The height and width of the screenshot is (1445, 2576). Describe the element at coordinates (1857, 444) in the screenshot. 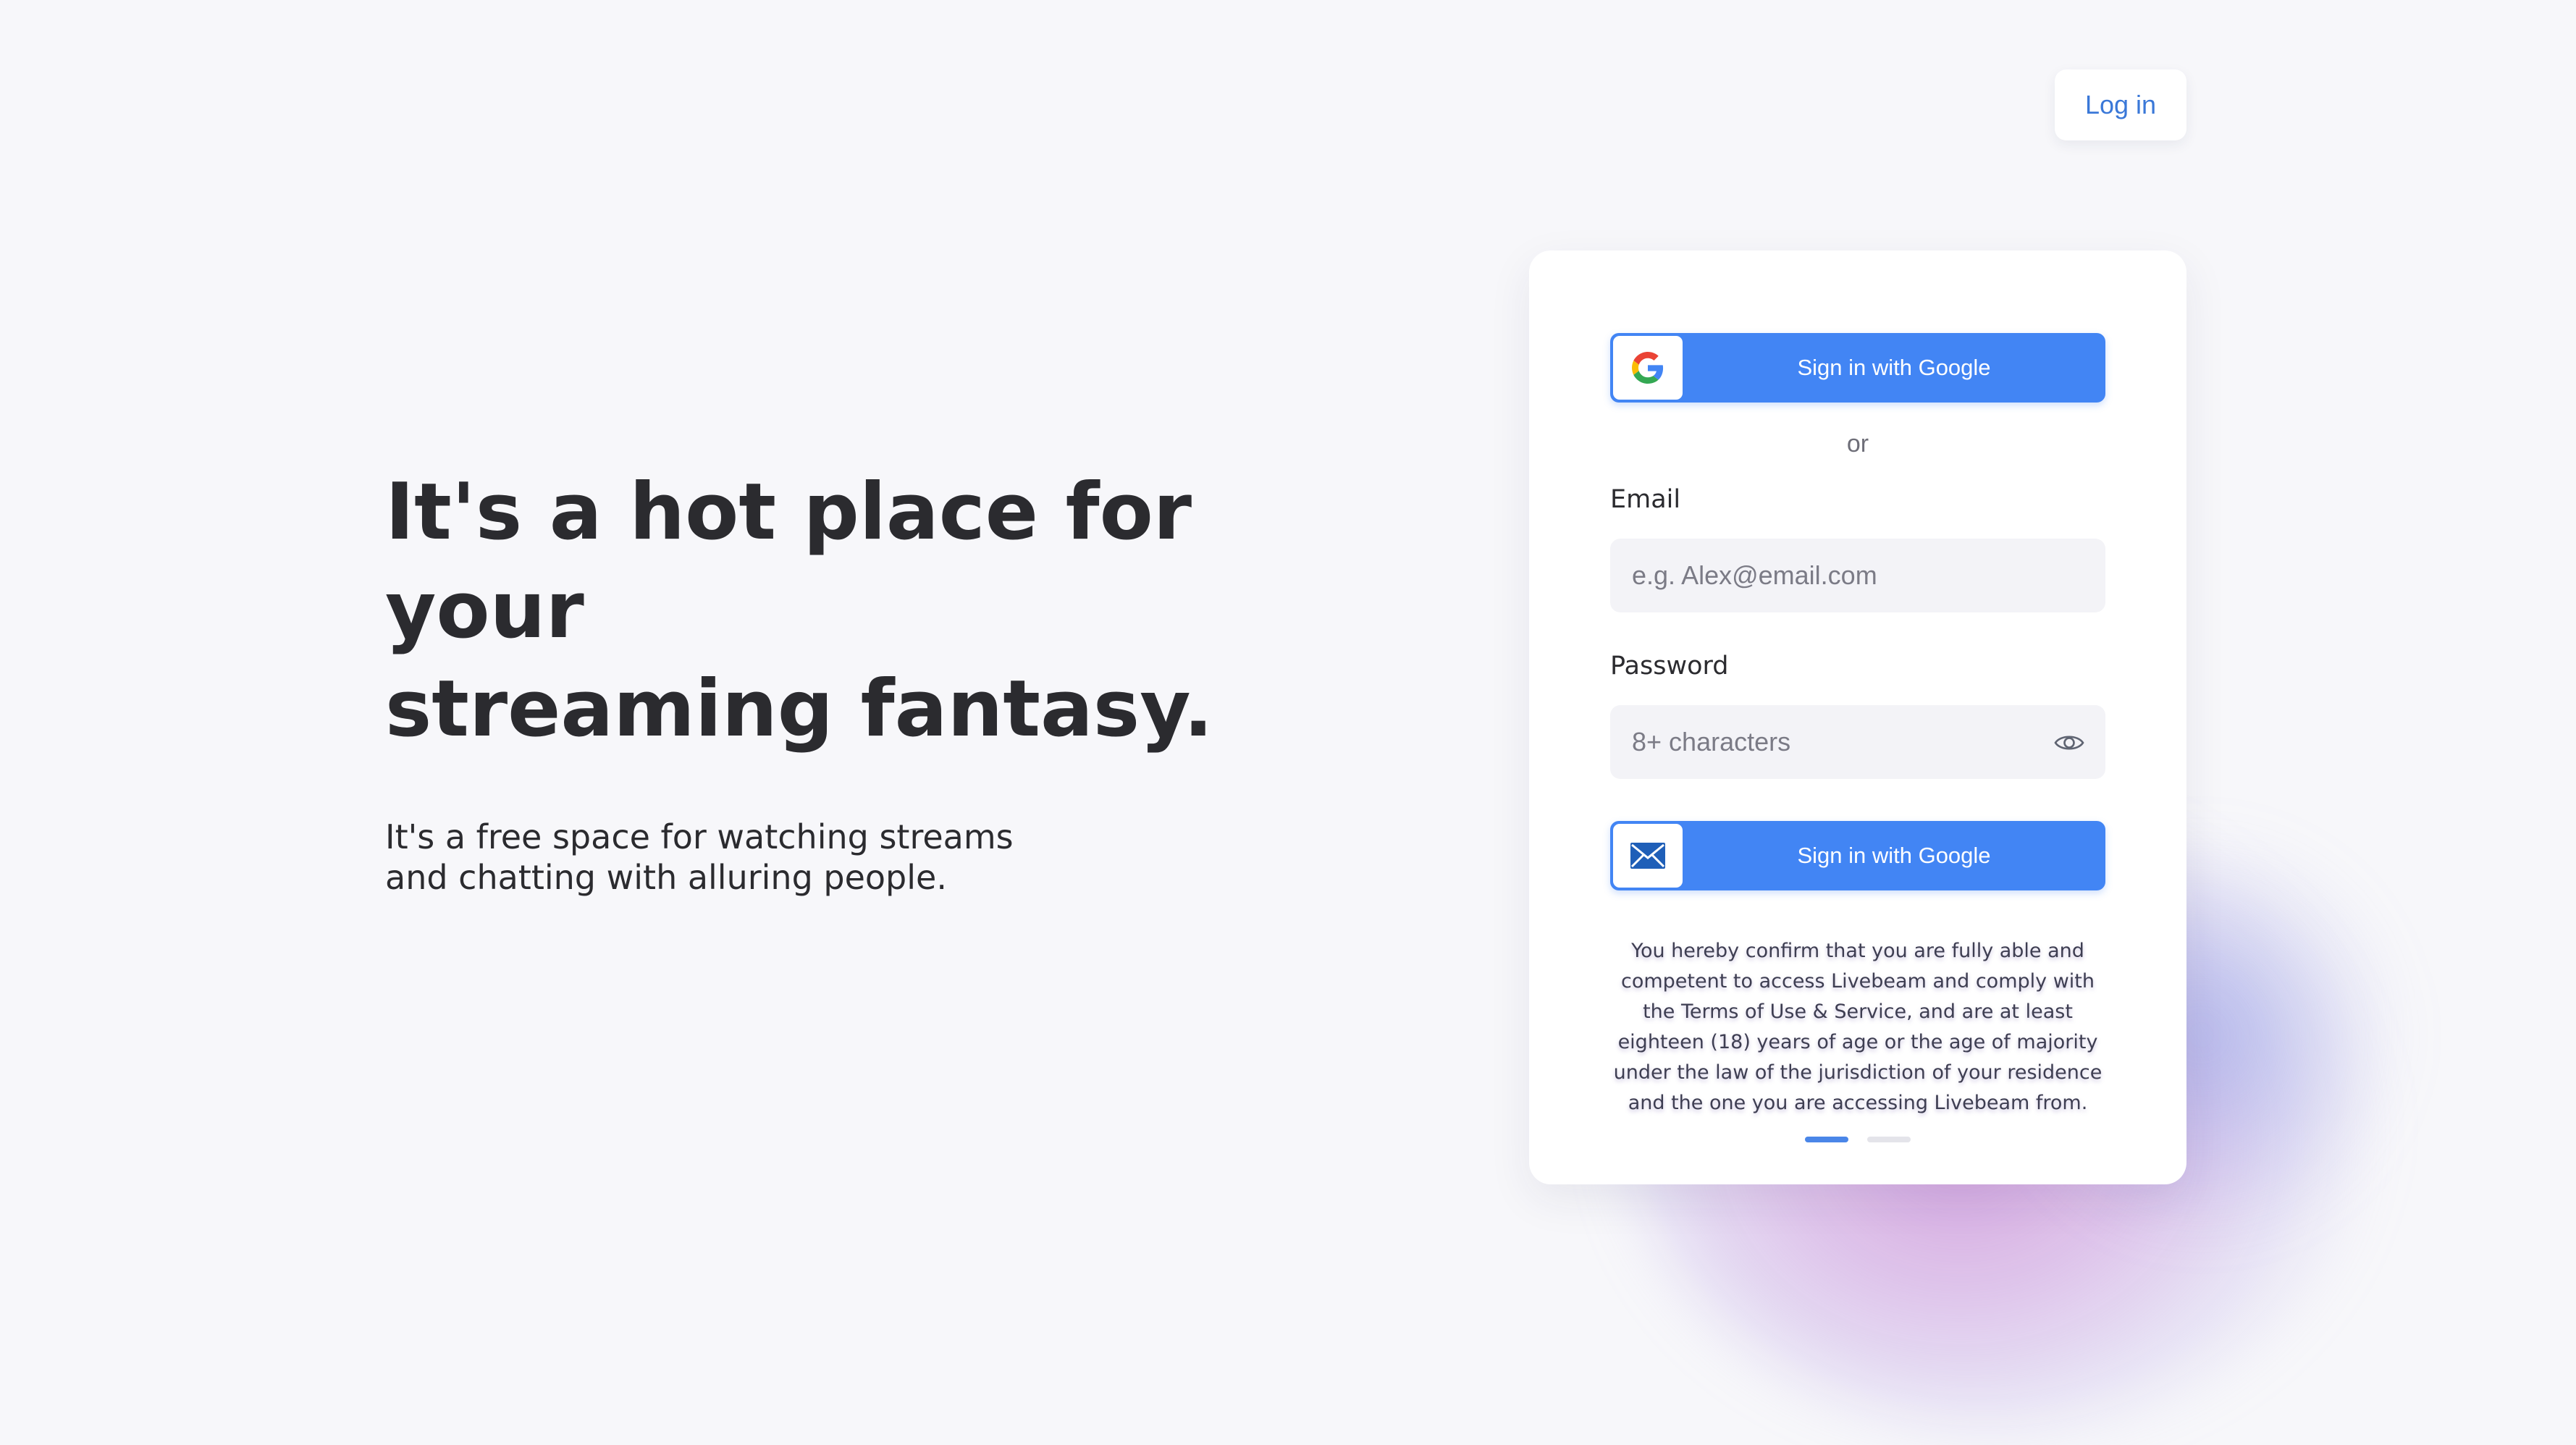

I see `or-separator: or` at that location.